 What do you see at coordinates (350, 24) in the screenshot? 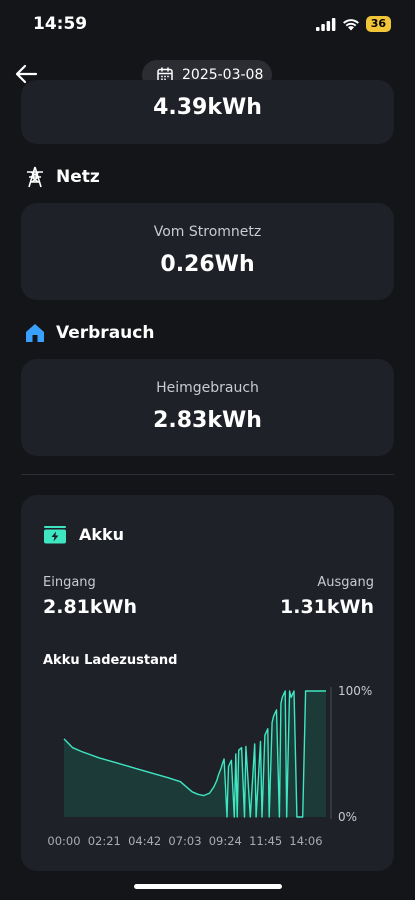
I see `wifi-icon` at bounding box center [350, 24].